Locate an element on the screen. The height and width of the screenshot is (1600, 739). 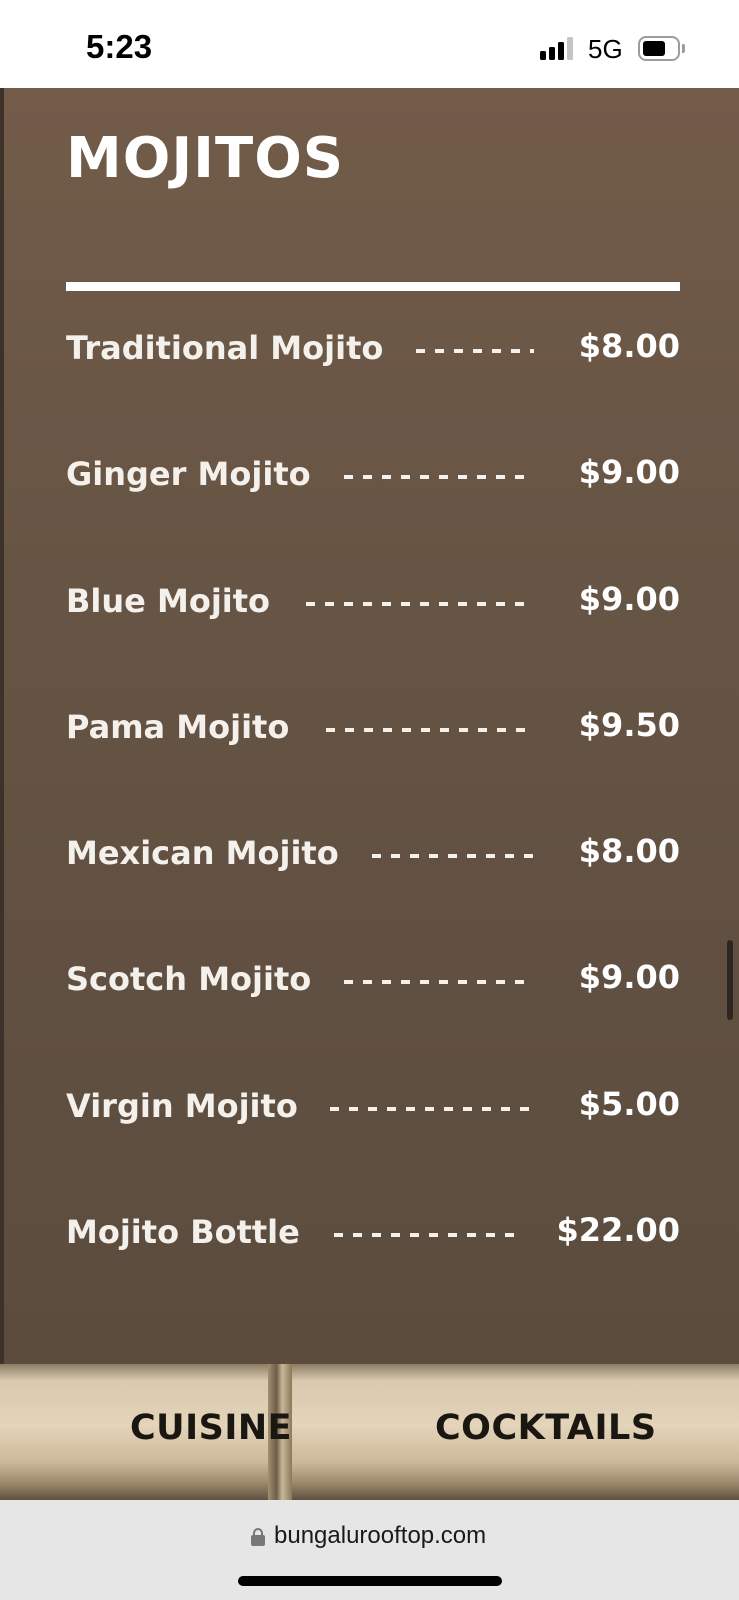
menu-item: Ginger Mojito $9.00 is located at coordinates (373, 479).